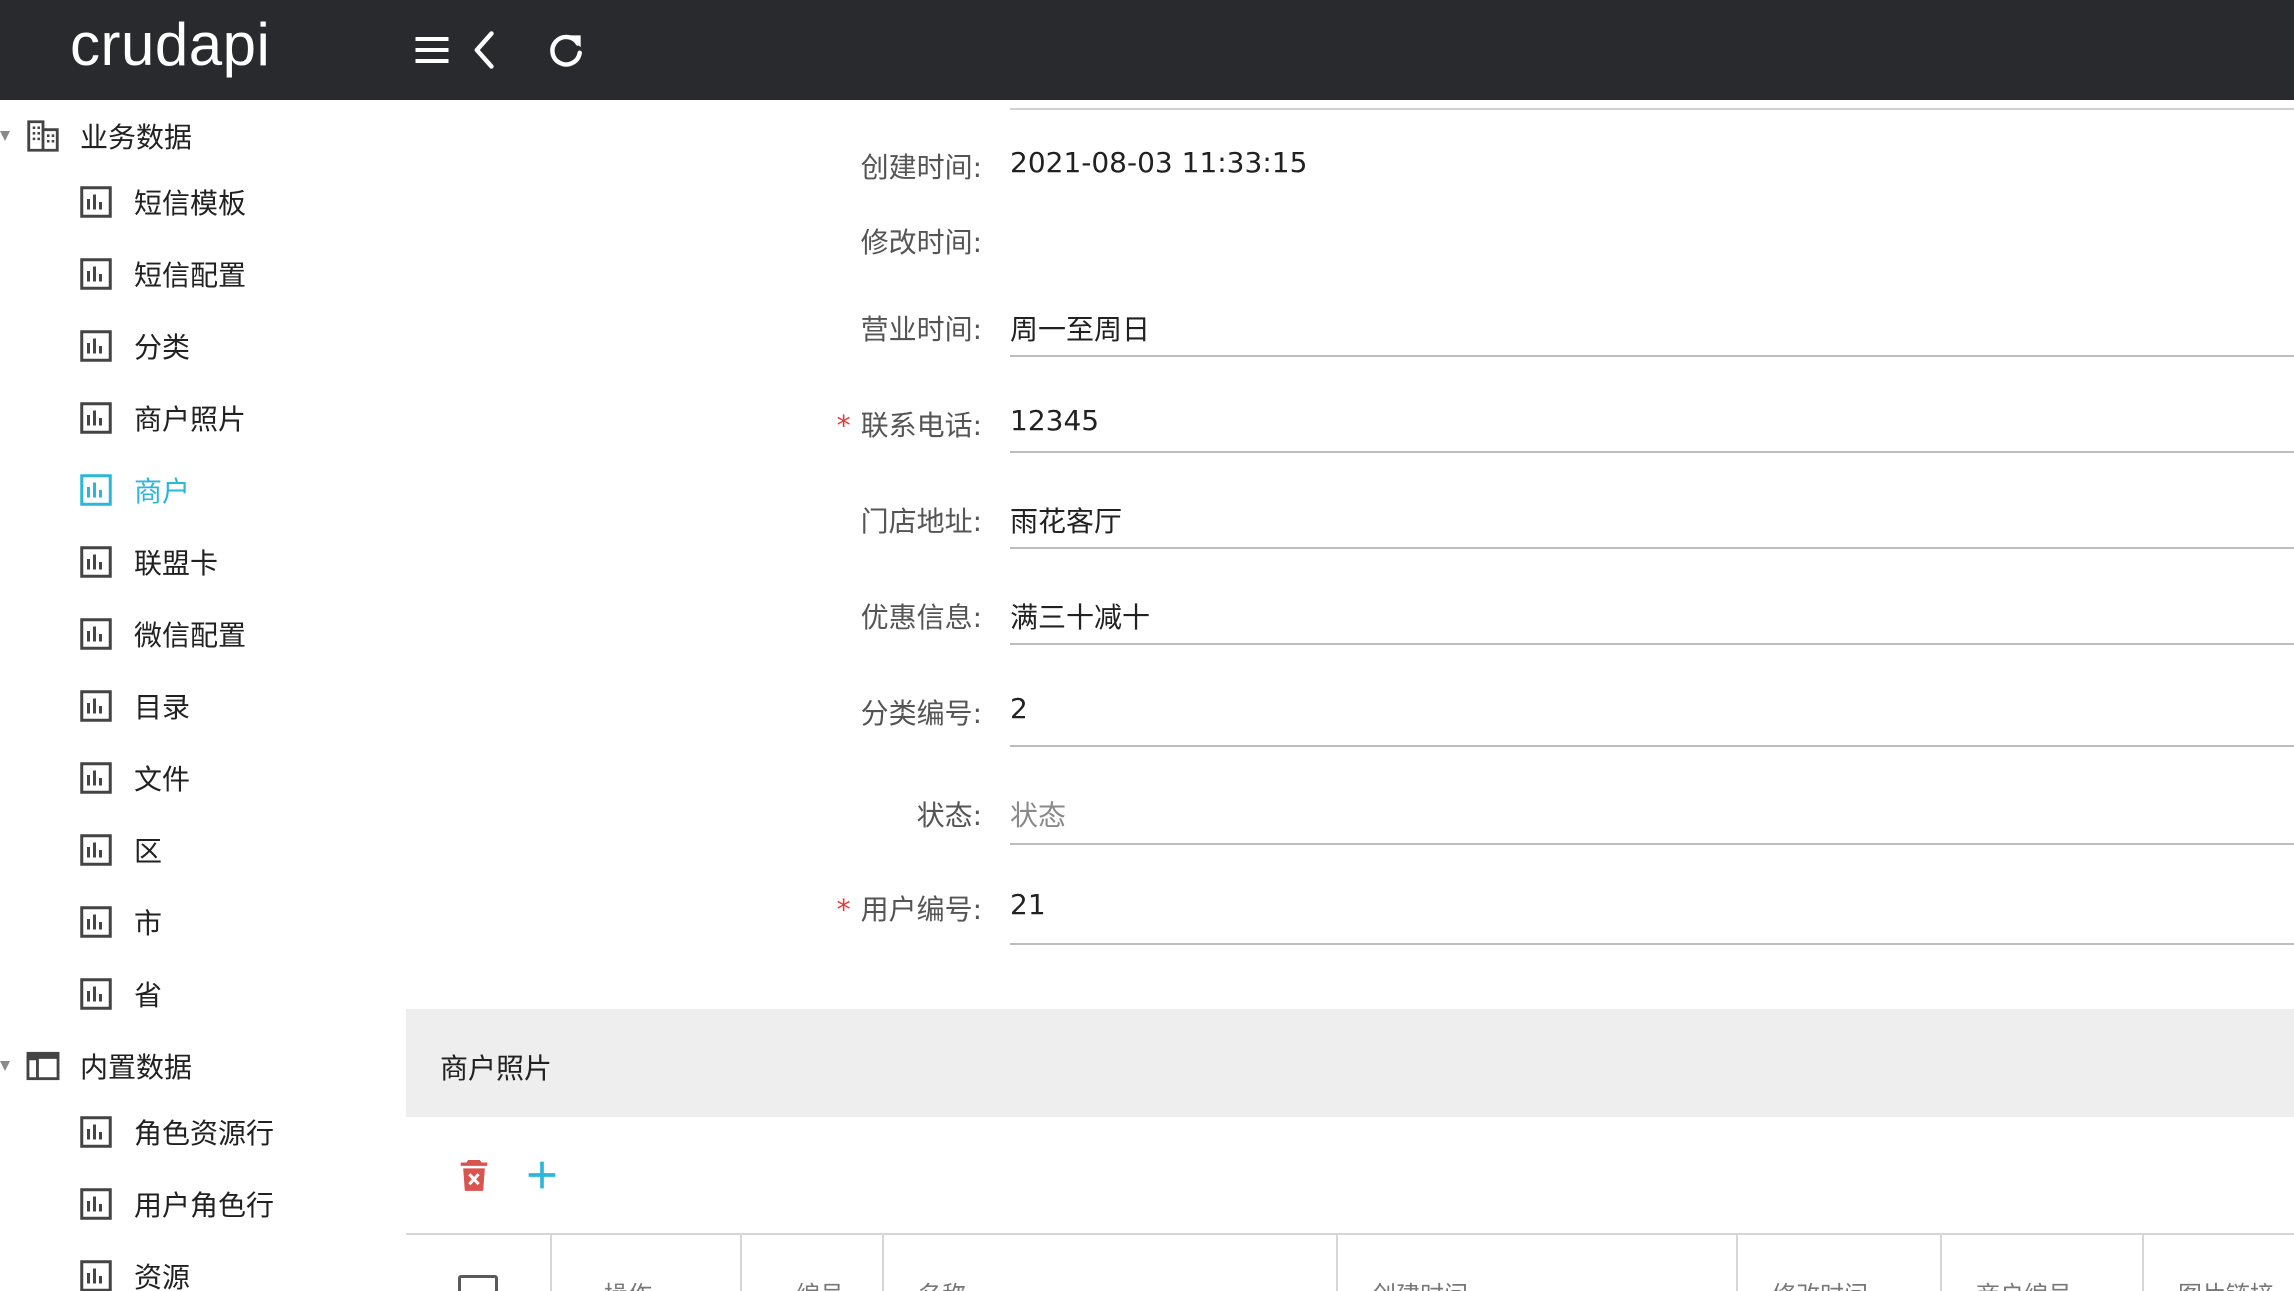 The width and height of the screenshot is (2294, 1291). Describe the element at coordinates (478, 1283) in the screenshot. I see `select-all-checkbox` at that location.